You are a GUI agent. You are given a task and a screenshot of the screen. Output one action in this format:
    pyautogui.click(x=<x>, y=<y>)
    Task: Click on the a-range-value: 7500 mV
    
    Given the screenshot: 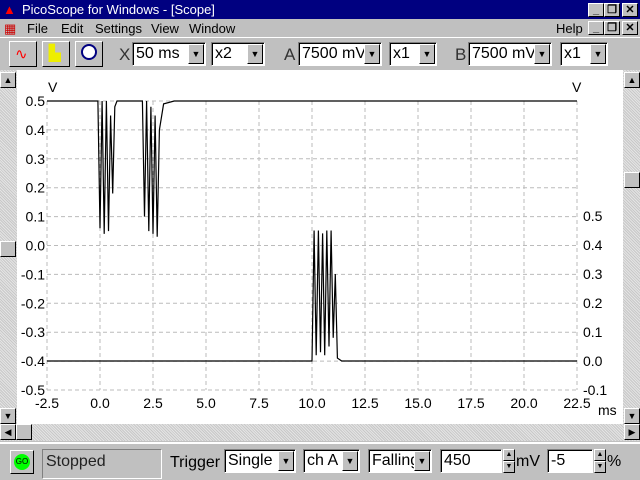 What is the action you would take?
    pyautogui.click(x=334, y=53)
    